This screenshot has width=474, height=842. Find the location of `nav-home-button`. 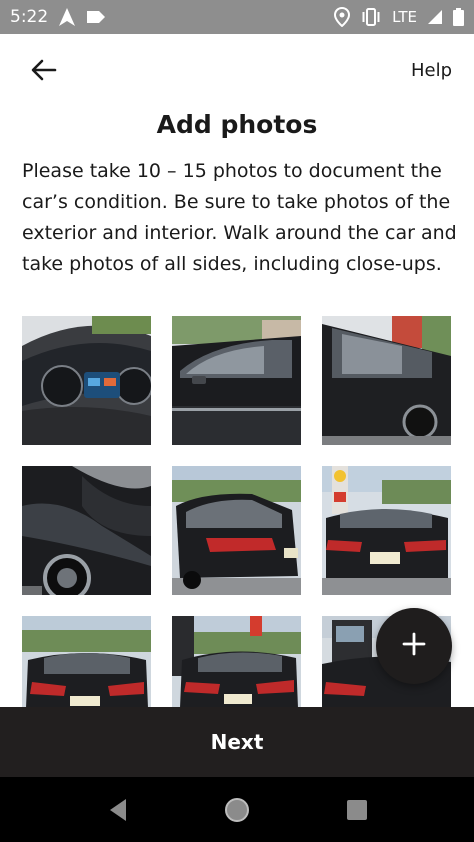

nav-home-button is located at coordinates (237, 810).